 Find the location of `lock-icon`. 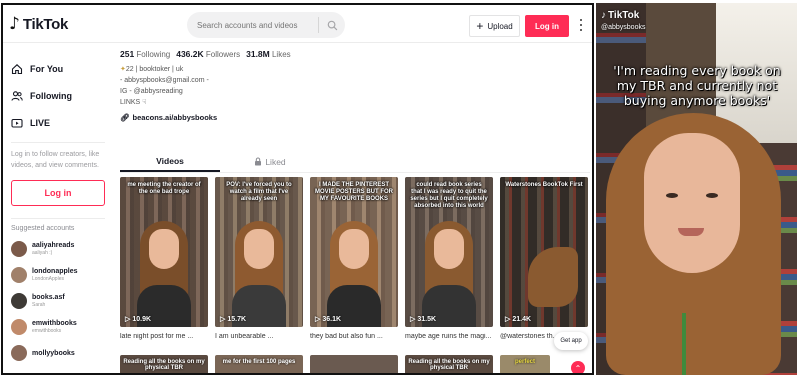

lock-icon is located at coordinates (258, 161).